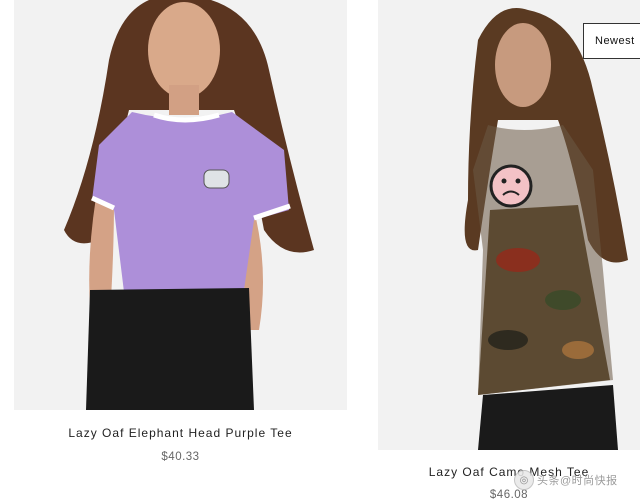  I want to click on watermark-logo-icon: ◎, so click(524, 480).